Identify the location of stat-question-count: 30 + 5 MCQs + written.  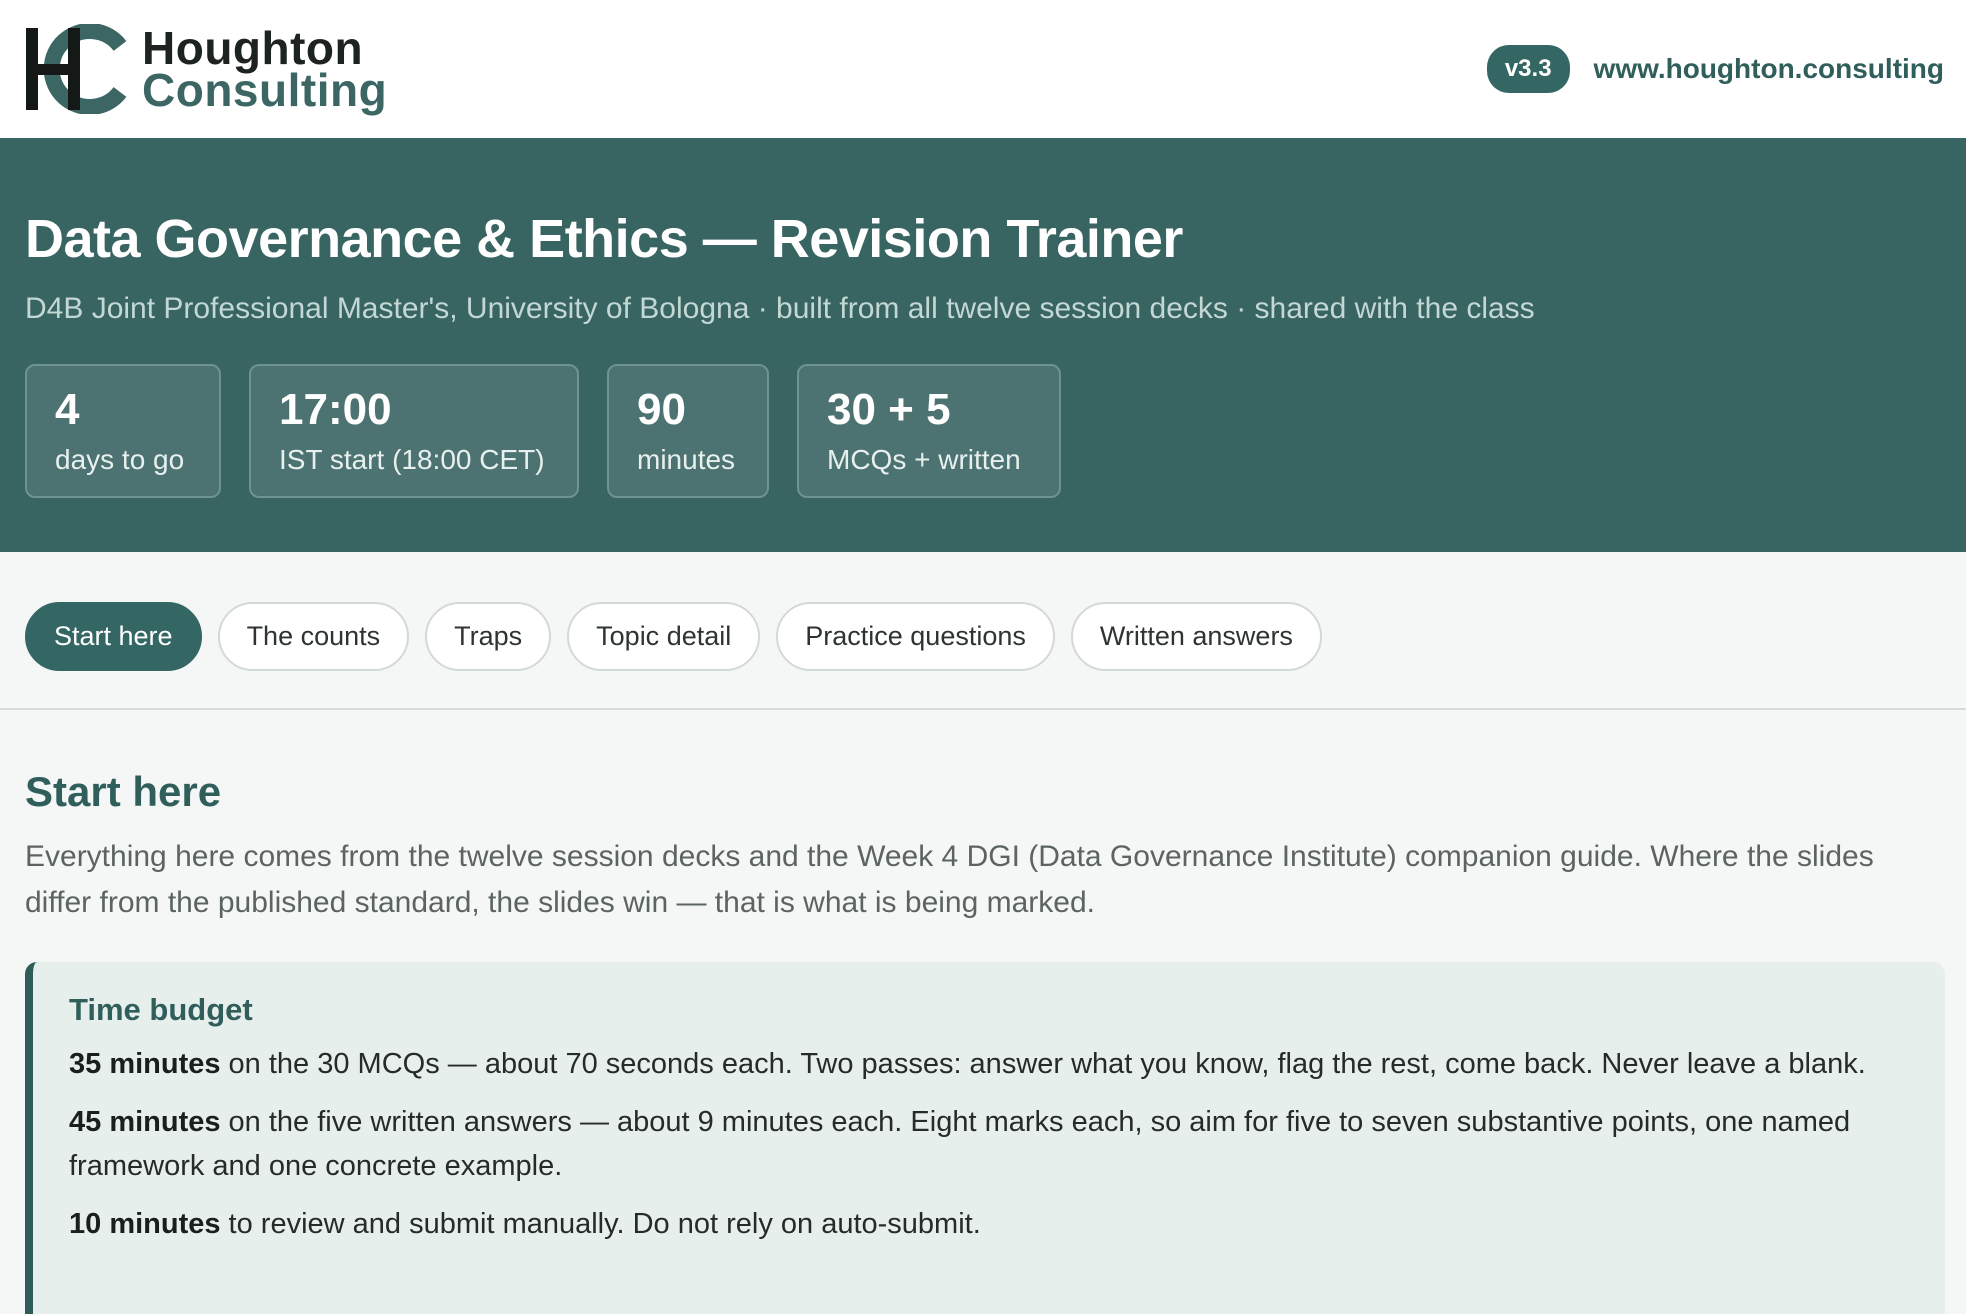
(929, 431).